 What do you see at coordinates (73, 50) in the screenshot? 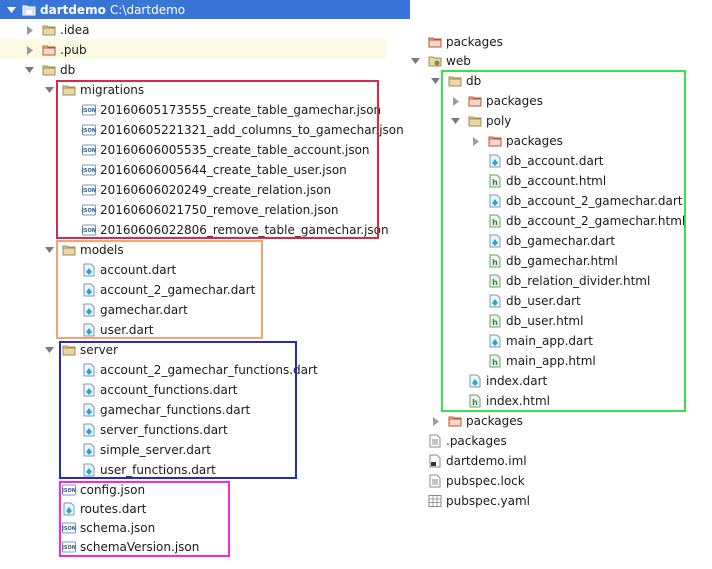
I see `tree-item-label: .pub` at bounding box center [73, 50].